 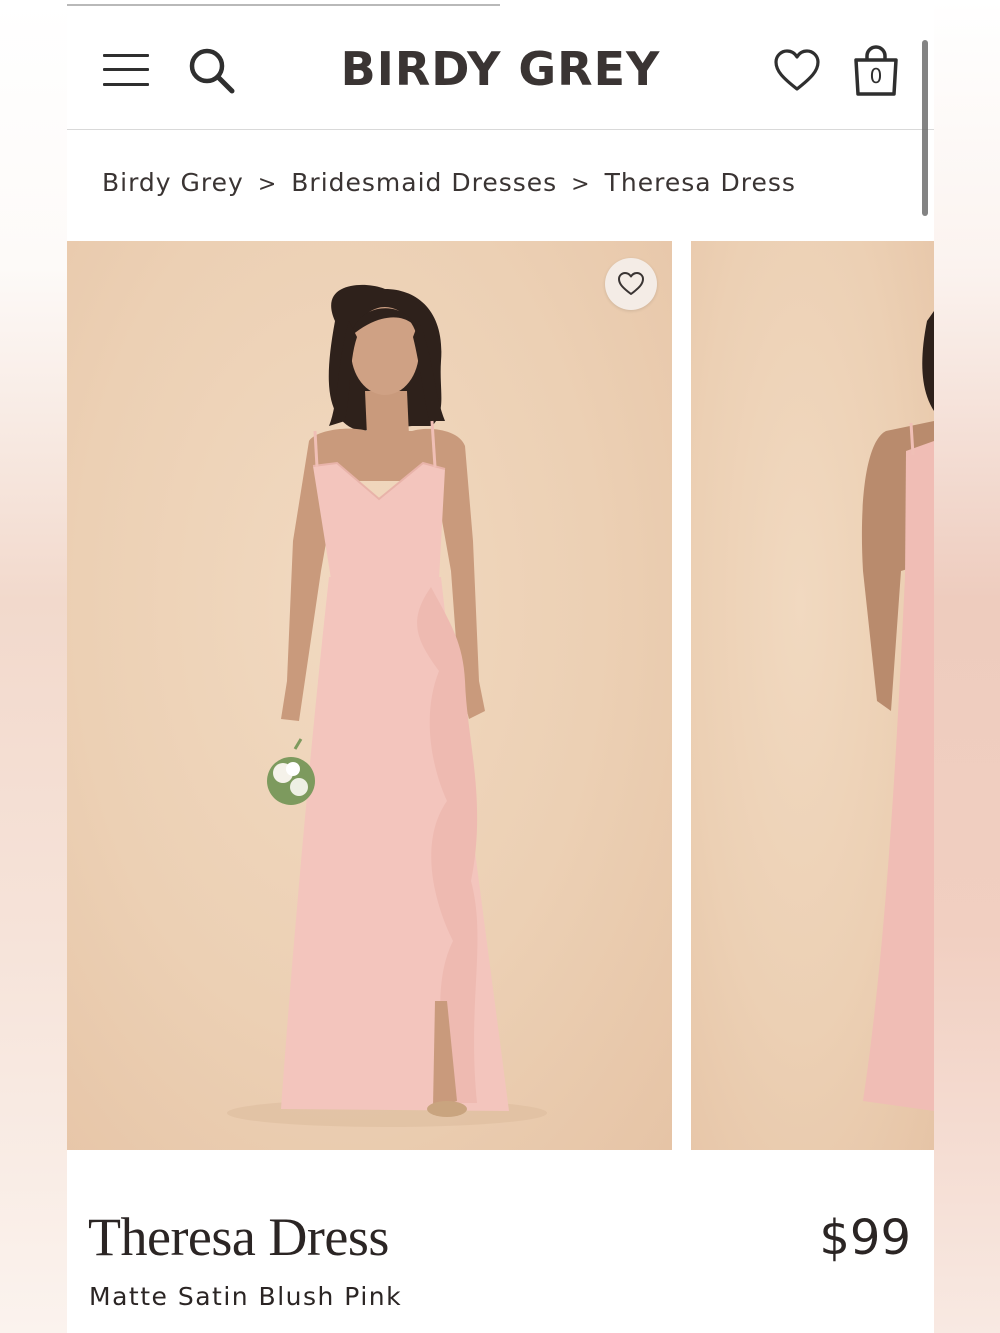 I want to click on site-header: BIRDY GREY 0, so click(x=500, y=112).